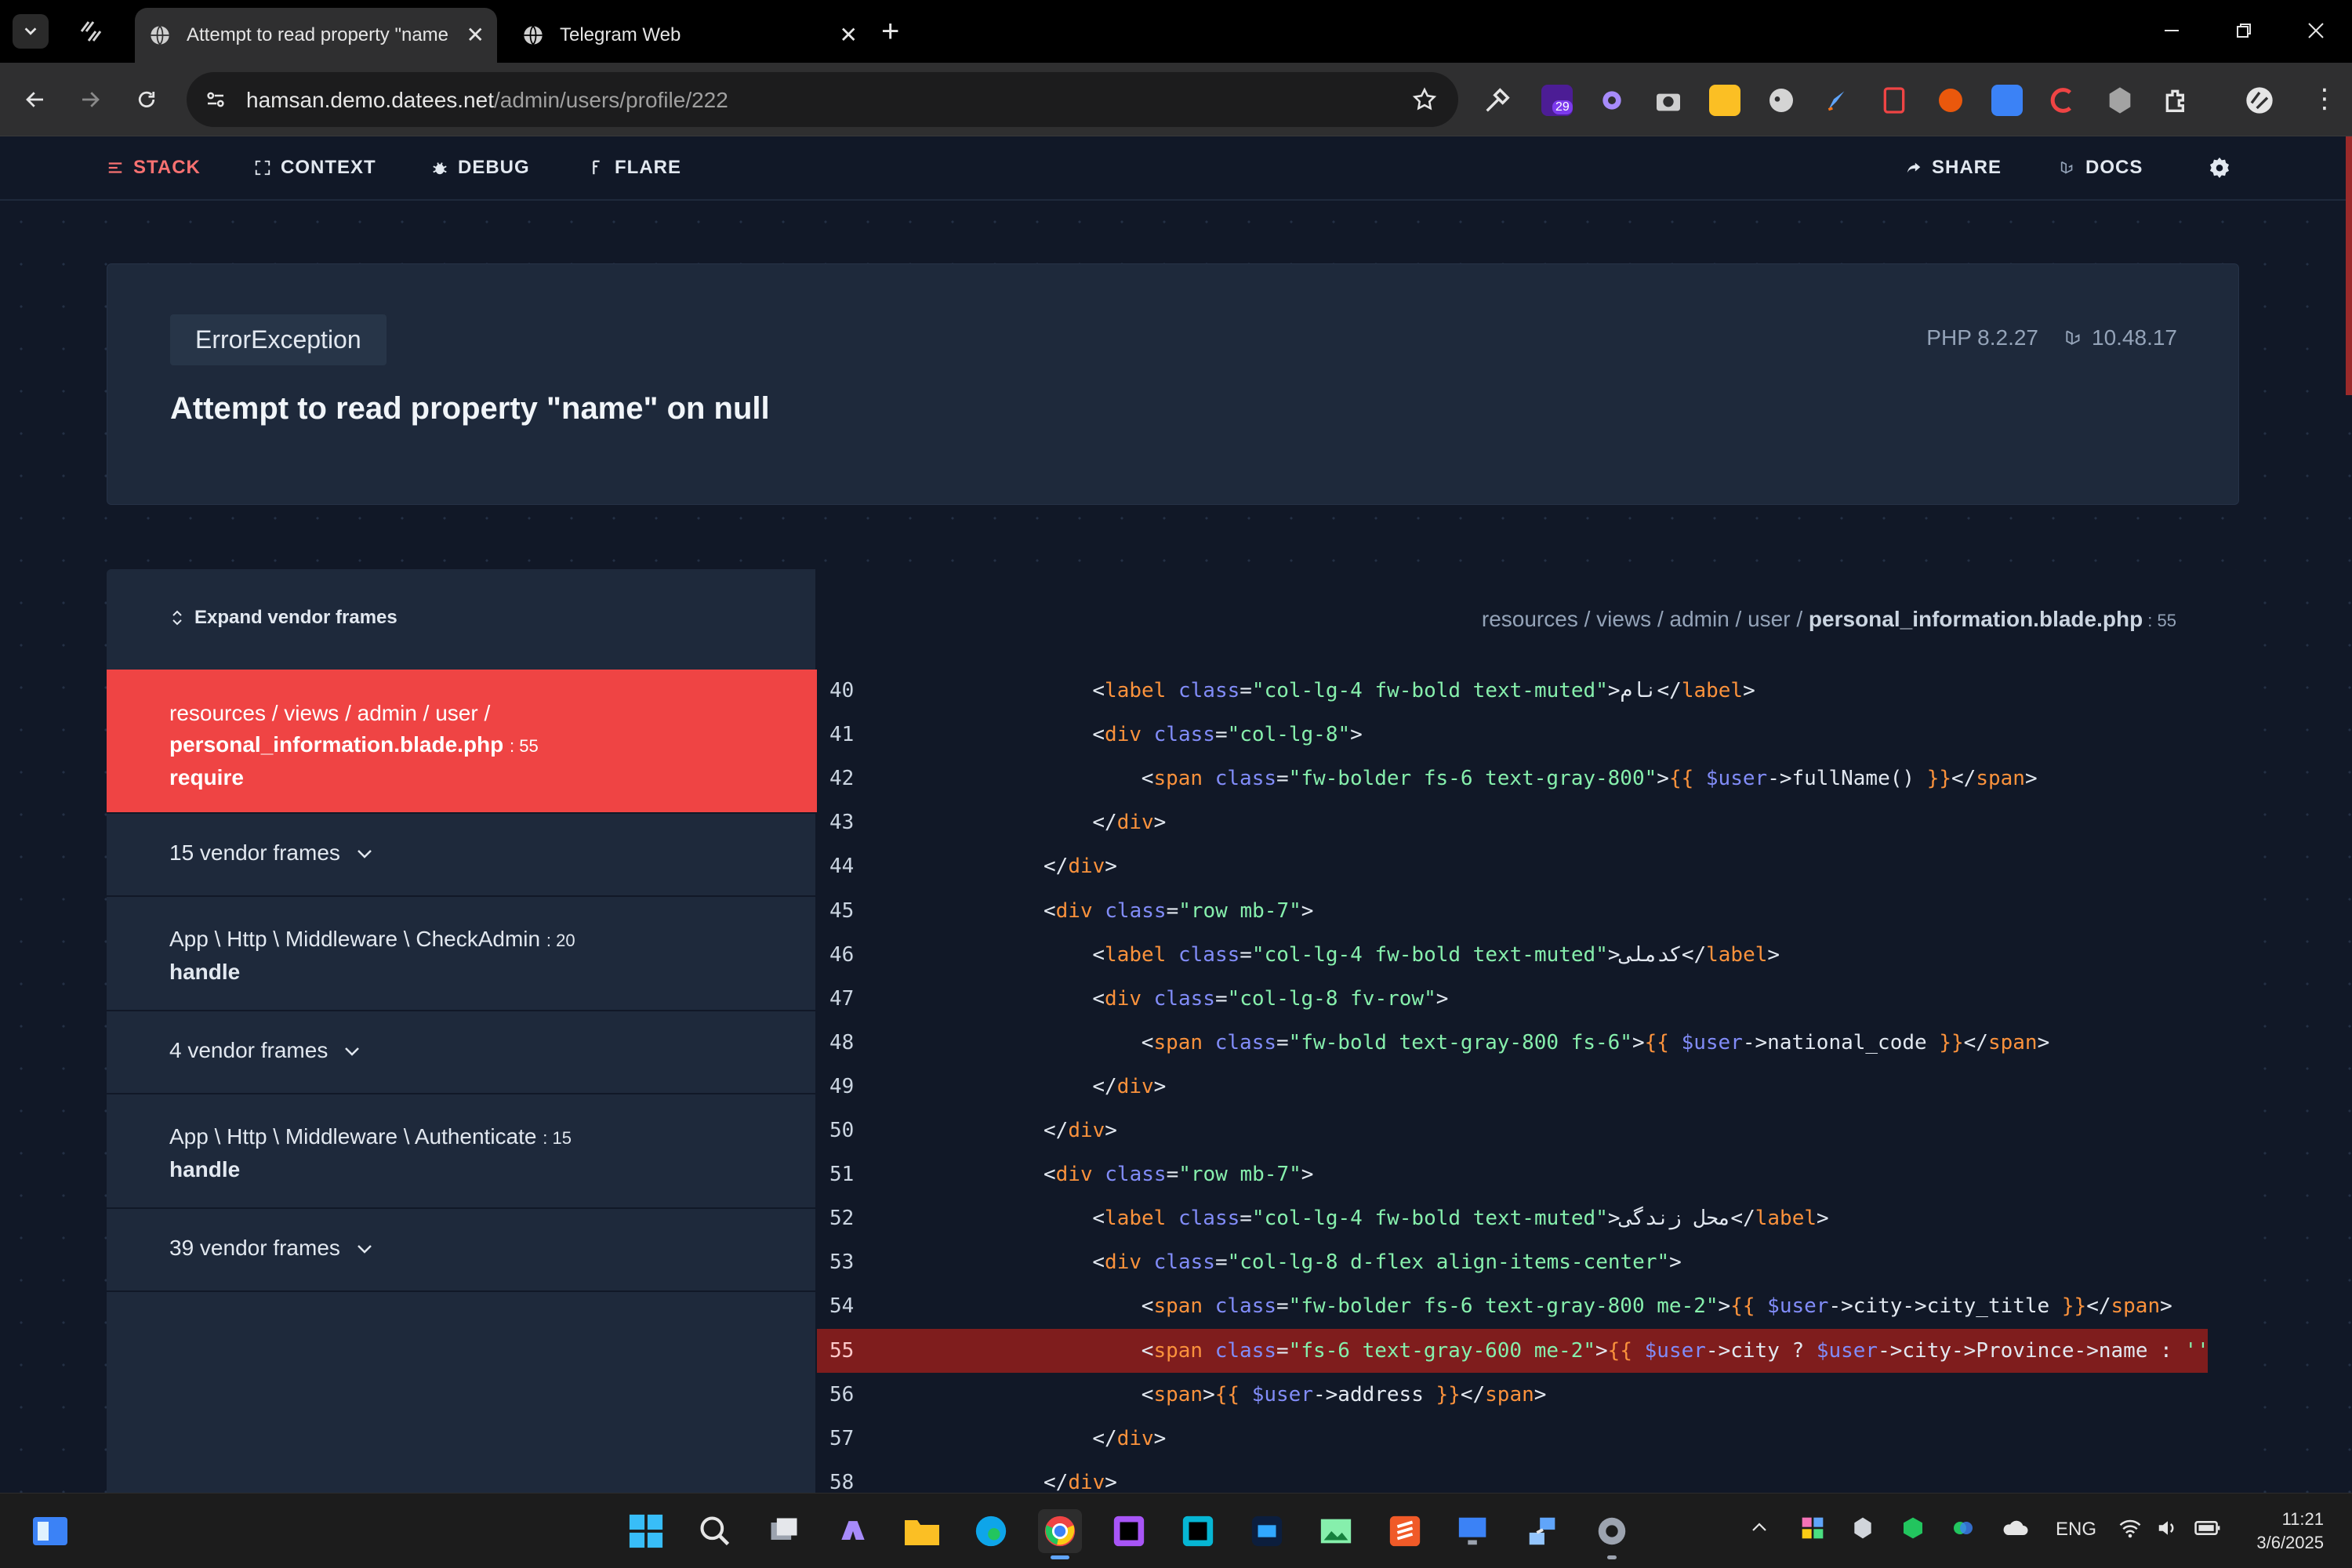 This screenshot has width=2352, height=1568. I want to click on hexagon-extension-icon, so click(2120, 100).